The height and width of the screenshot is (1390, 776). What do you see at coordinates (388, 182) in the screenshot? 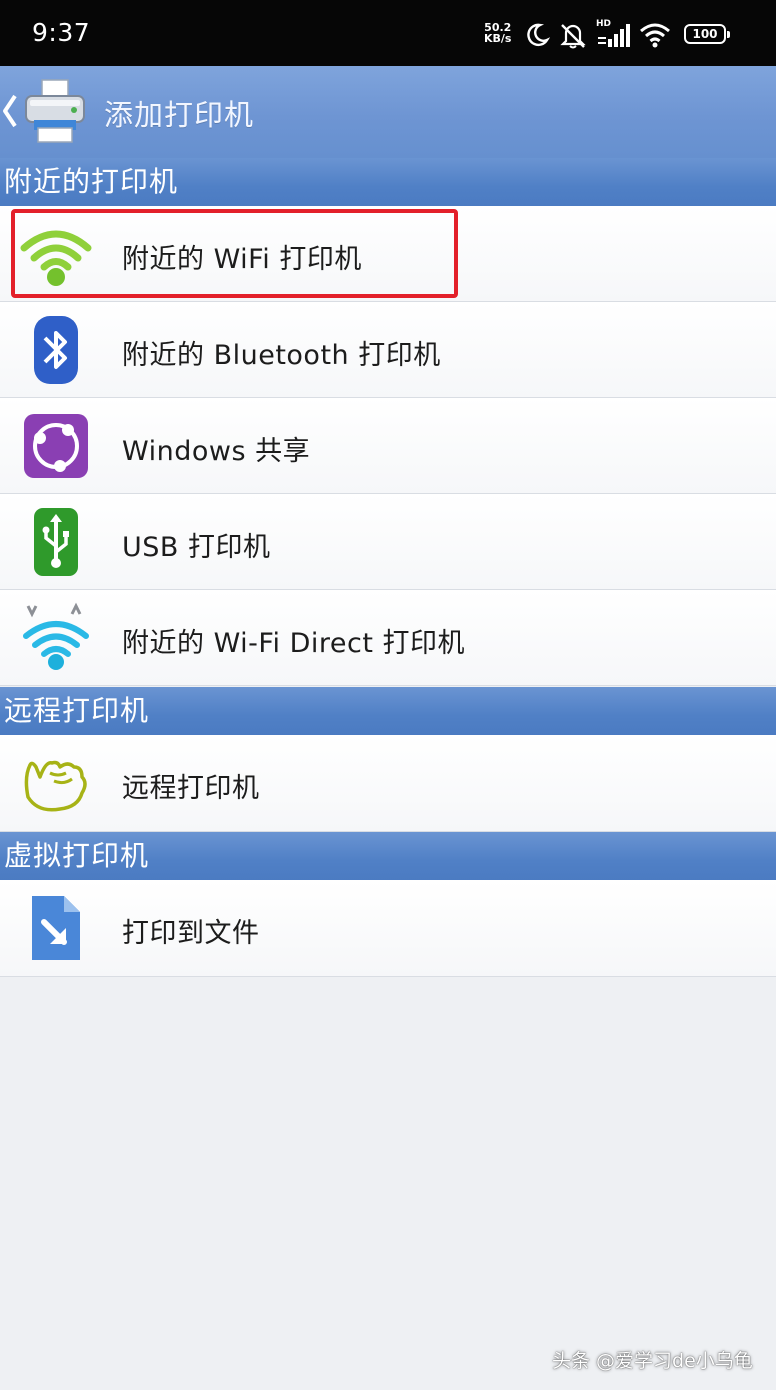
I see `section-header-nearby: 附近的打印机` at bounding box center [388, 182].